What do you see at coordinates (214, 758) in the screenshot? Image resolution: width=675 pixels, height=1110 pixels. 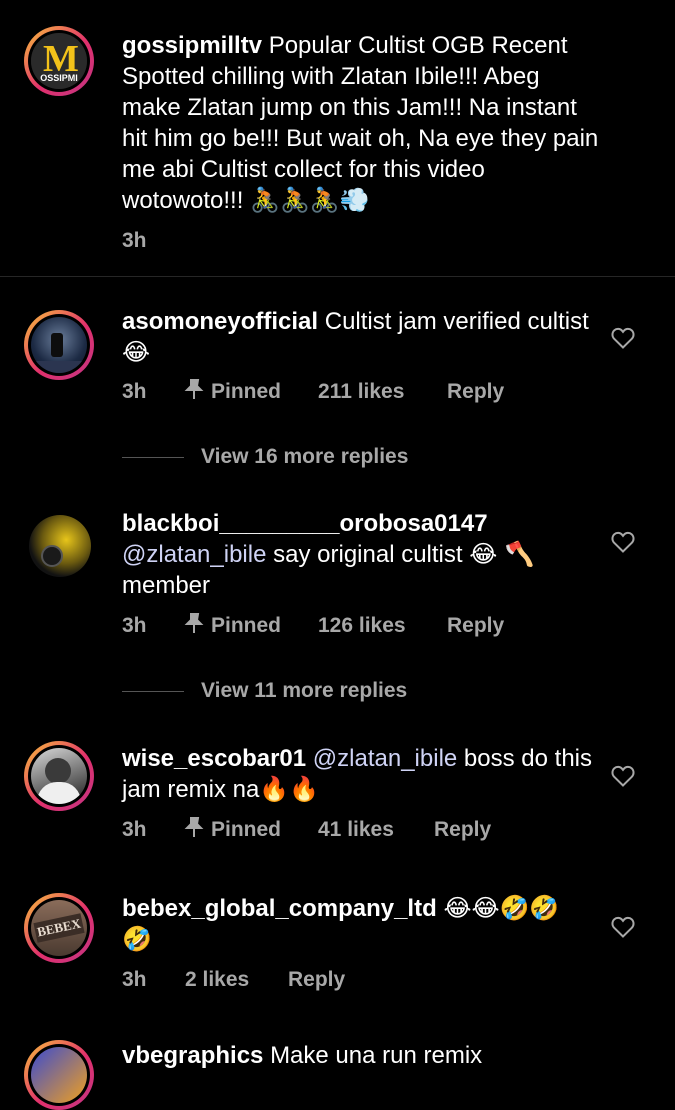 I see `comment-username: wise_escobar01` at bounding box center [214, 758].